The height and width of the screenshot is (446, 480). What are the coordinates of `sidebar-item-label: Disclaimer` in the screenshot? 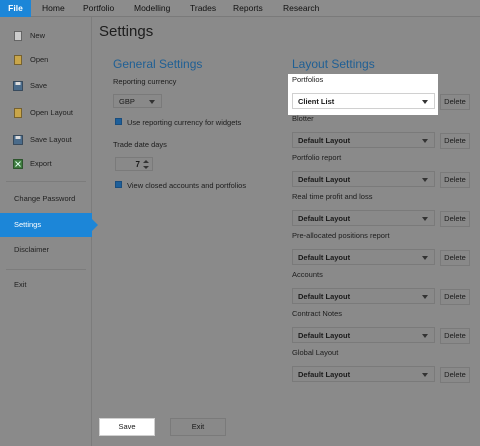 It's located at (32, 249).